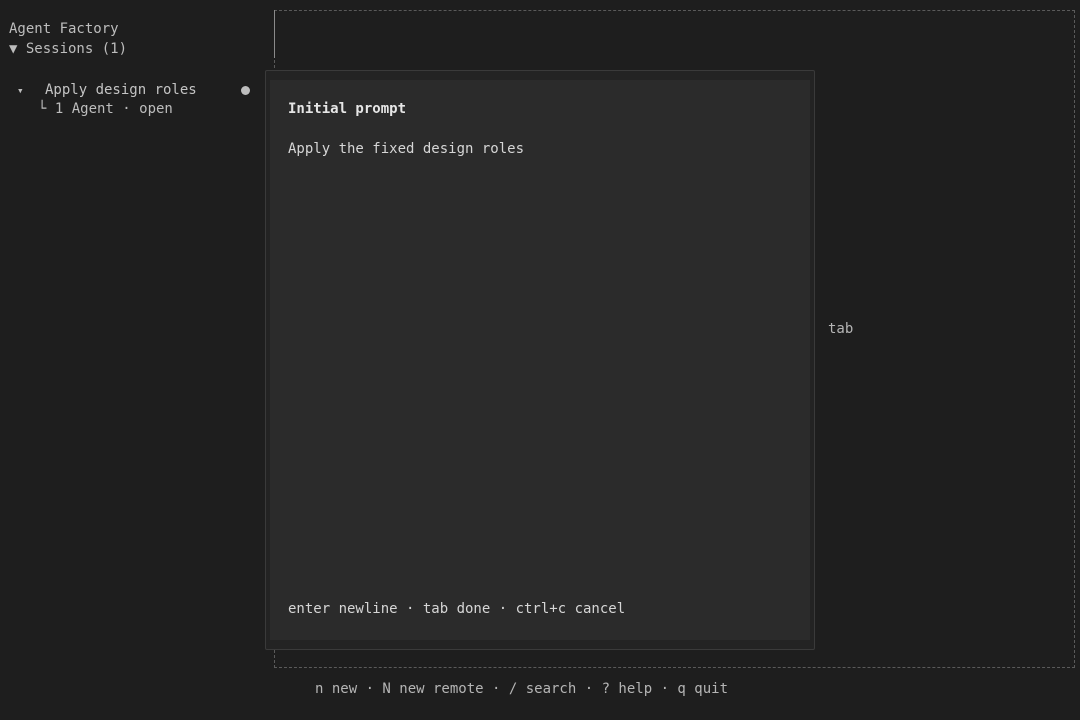 This screenshot has height=720, width=1080. Describe the element at coordinates (245, 90) in the screenshot. I see `status-dot-icon` at that location.